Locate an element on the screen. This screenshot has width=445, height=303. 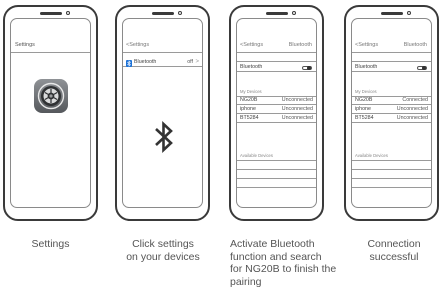
phone-screen: <Settings Bluetooth off > is located at coordinates (162, 113).